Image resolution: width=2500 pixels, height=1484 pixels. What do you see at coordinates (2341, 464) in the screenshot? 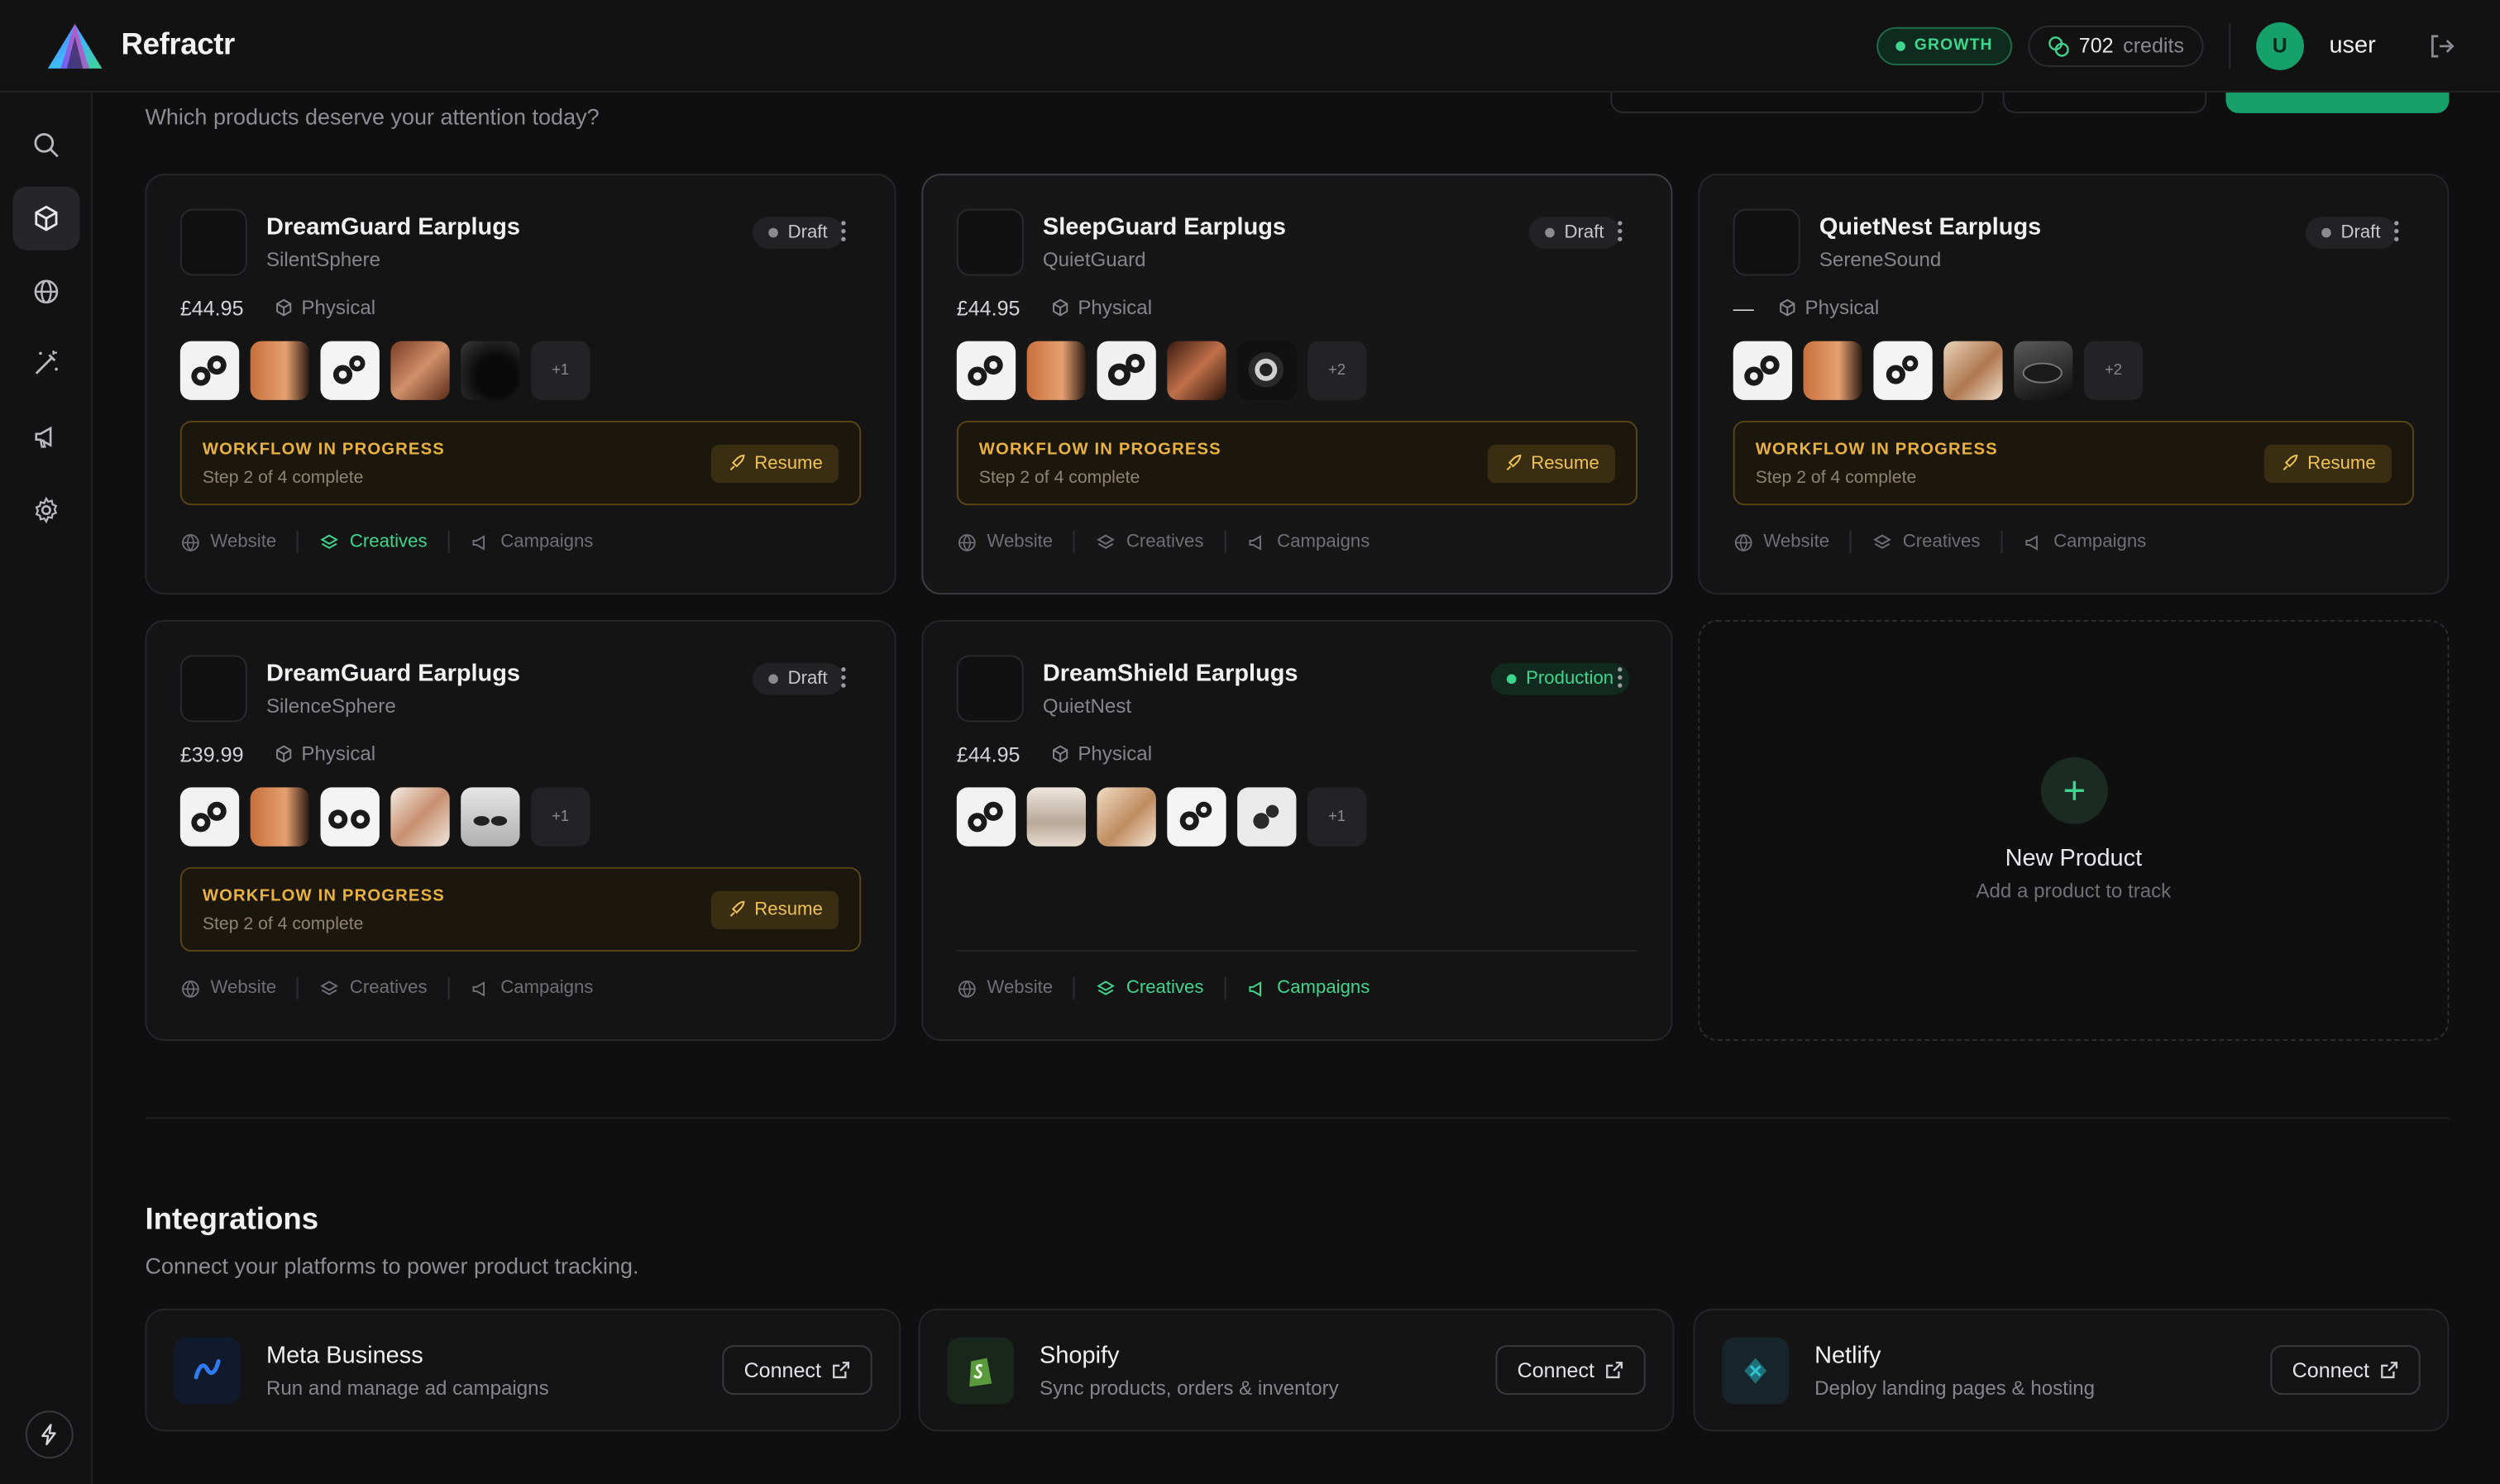
I see `resume-label: Resume` at bounding box center [2341, 464].